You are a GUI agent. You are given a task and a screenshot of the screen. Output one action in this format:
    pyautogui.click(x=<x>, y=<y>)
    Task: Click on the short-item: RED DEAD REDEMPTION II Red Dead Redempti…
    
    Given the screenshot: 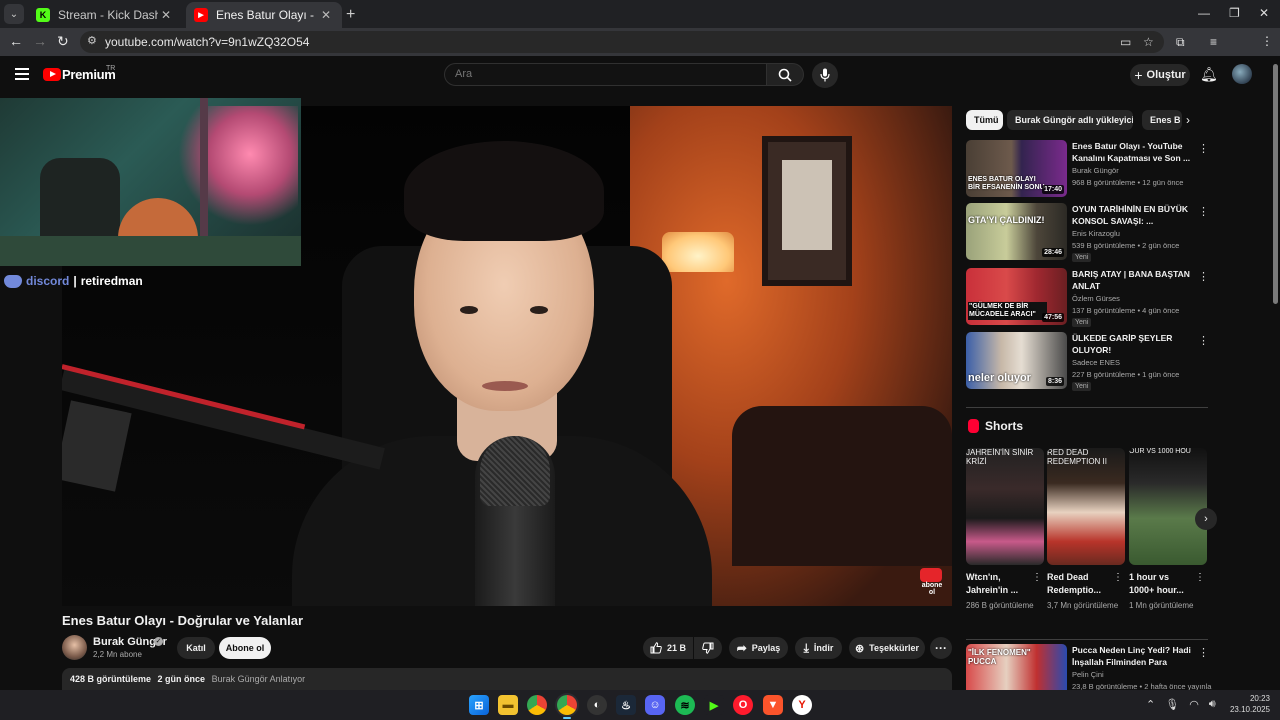 What is the action you would take?
    pyautogui.click(x=1086, y=530)
    